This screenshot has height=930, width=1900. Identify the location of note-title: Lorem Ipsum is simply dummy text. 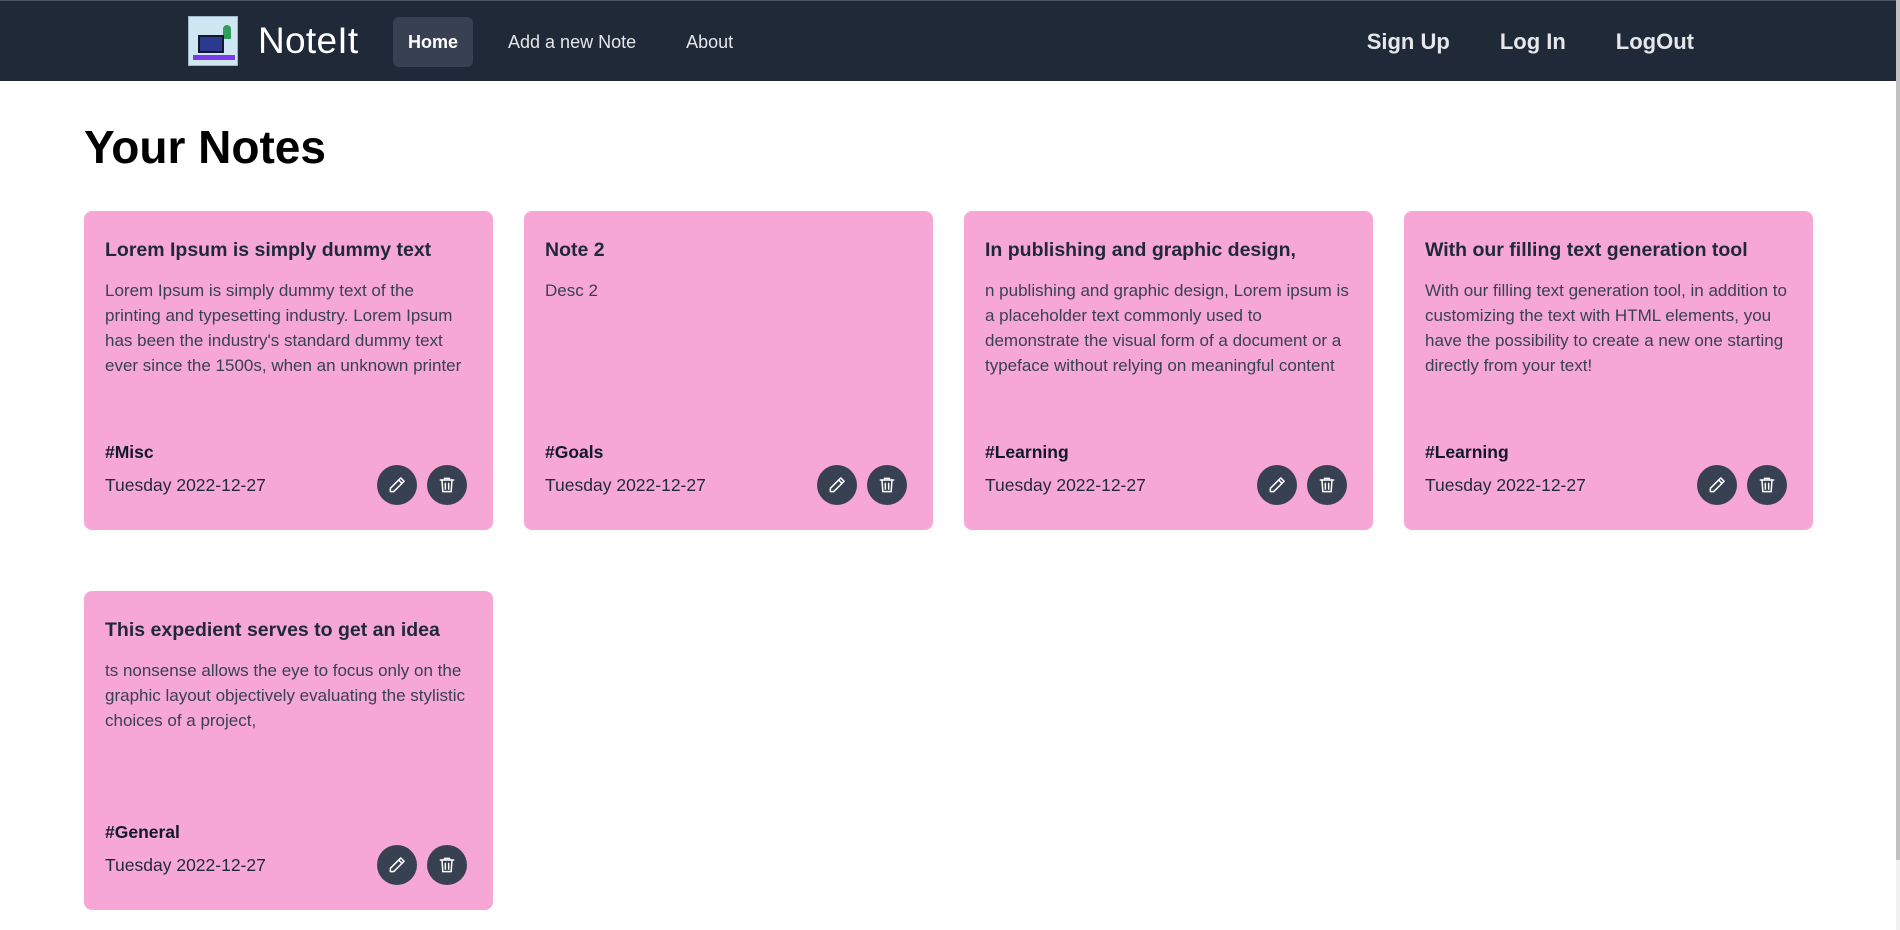
(268, 250).